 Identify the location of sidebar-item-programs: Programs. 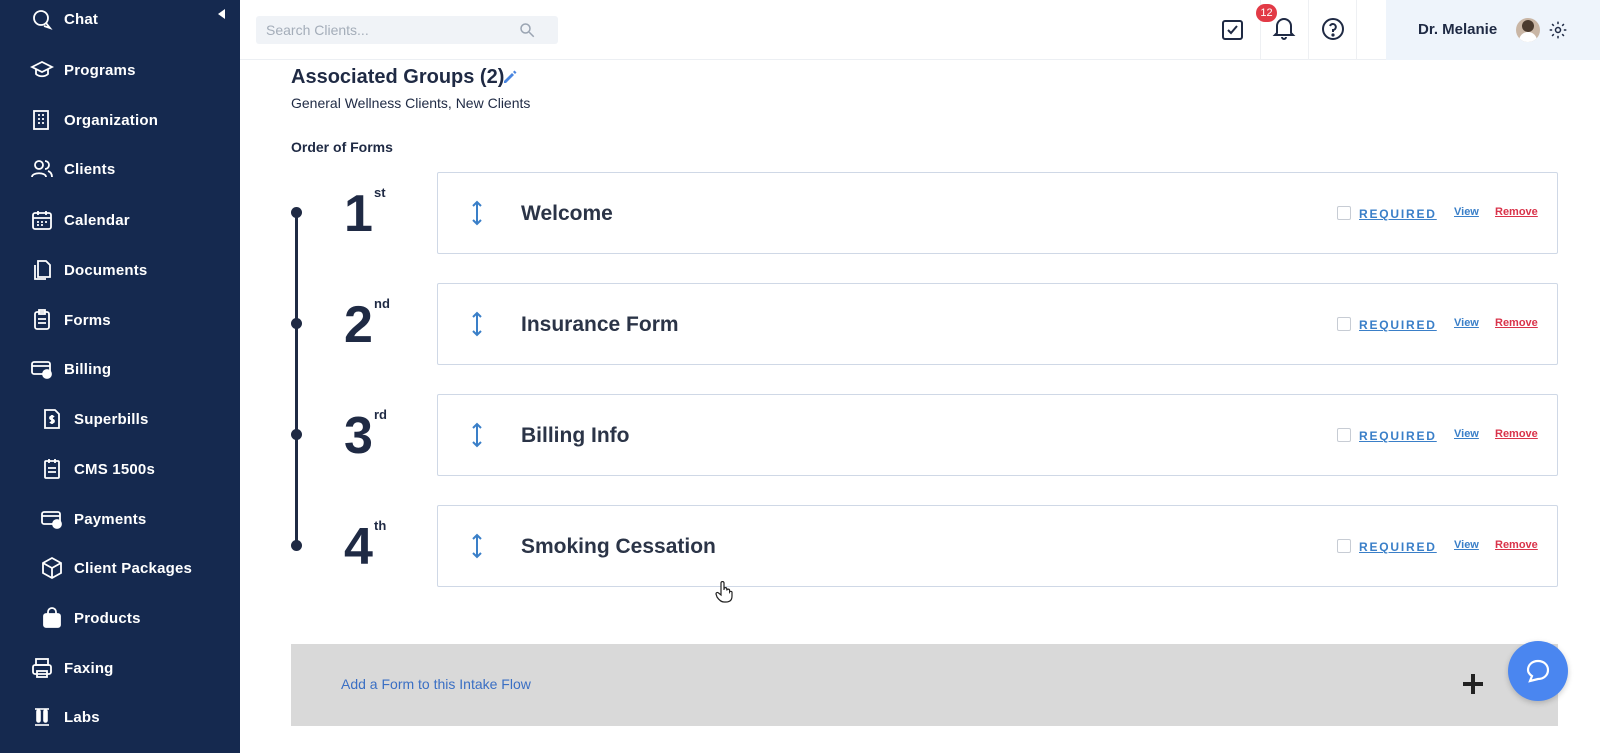
(120, 70).